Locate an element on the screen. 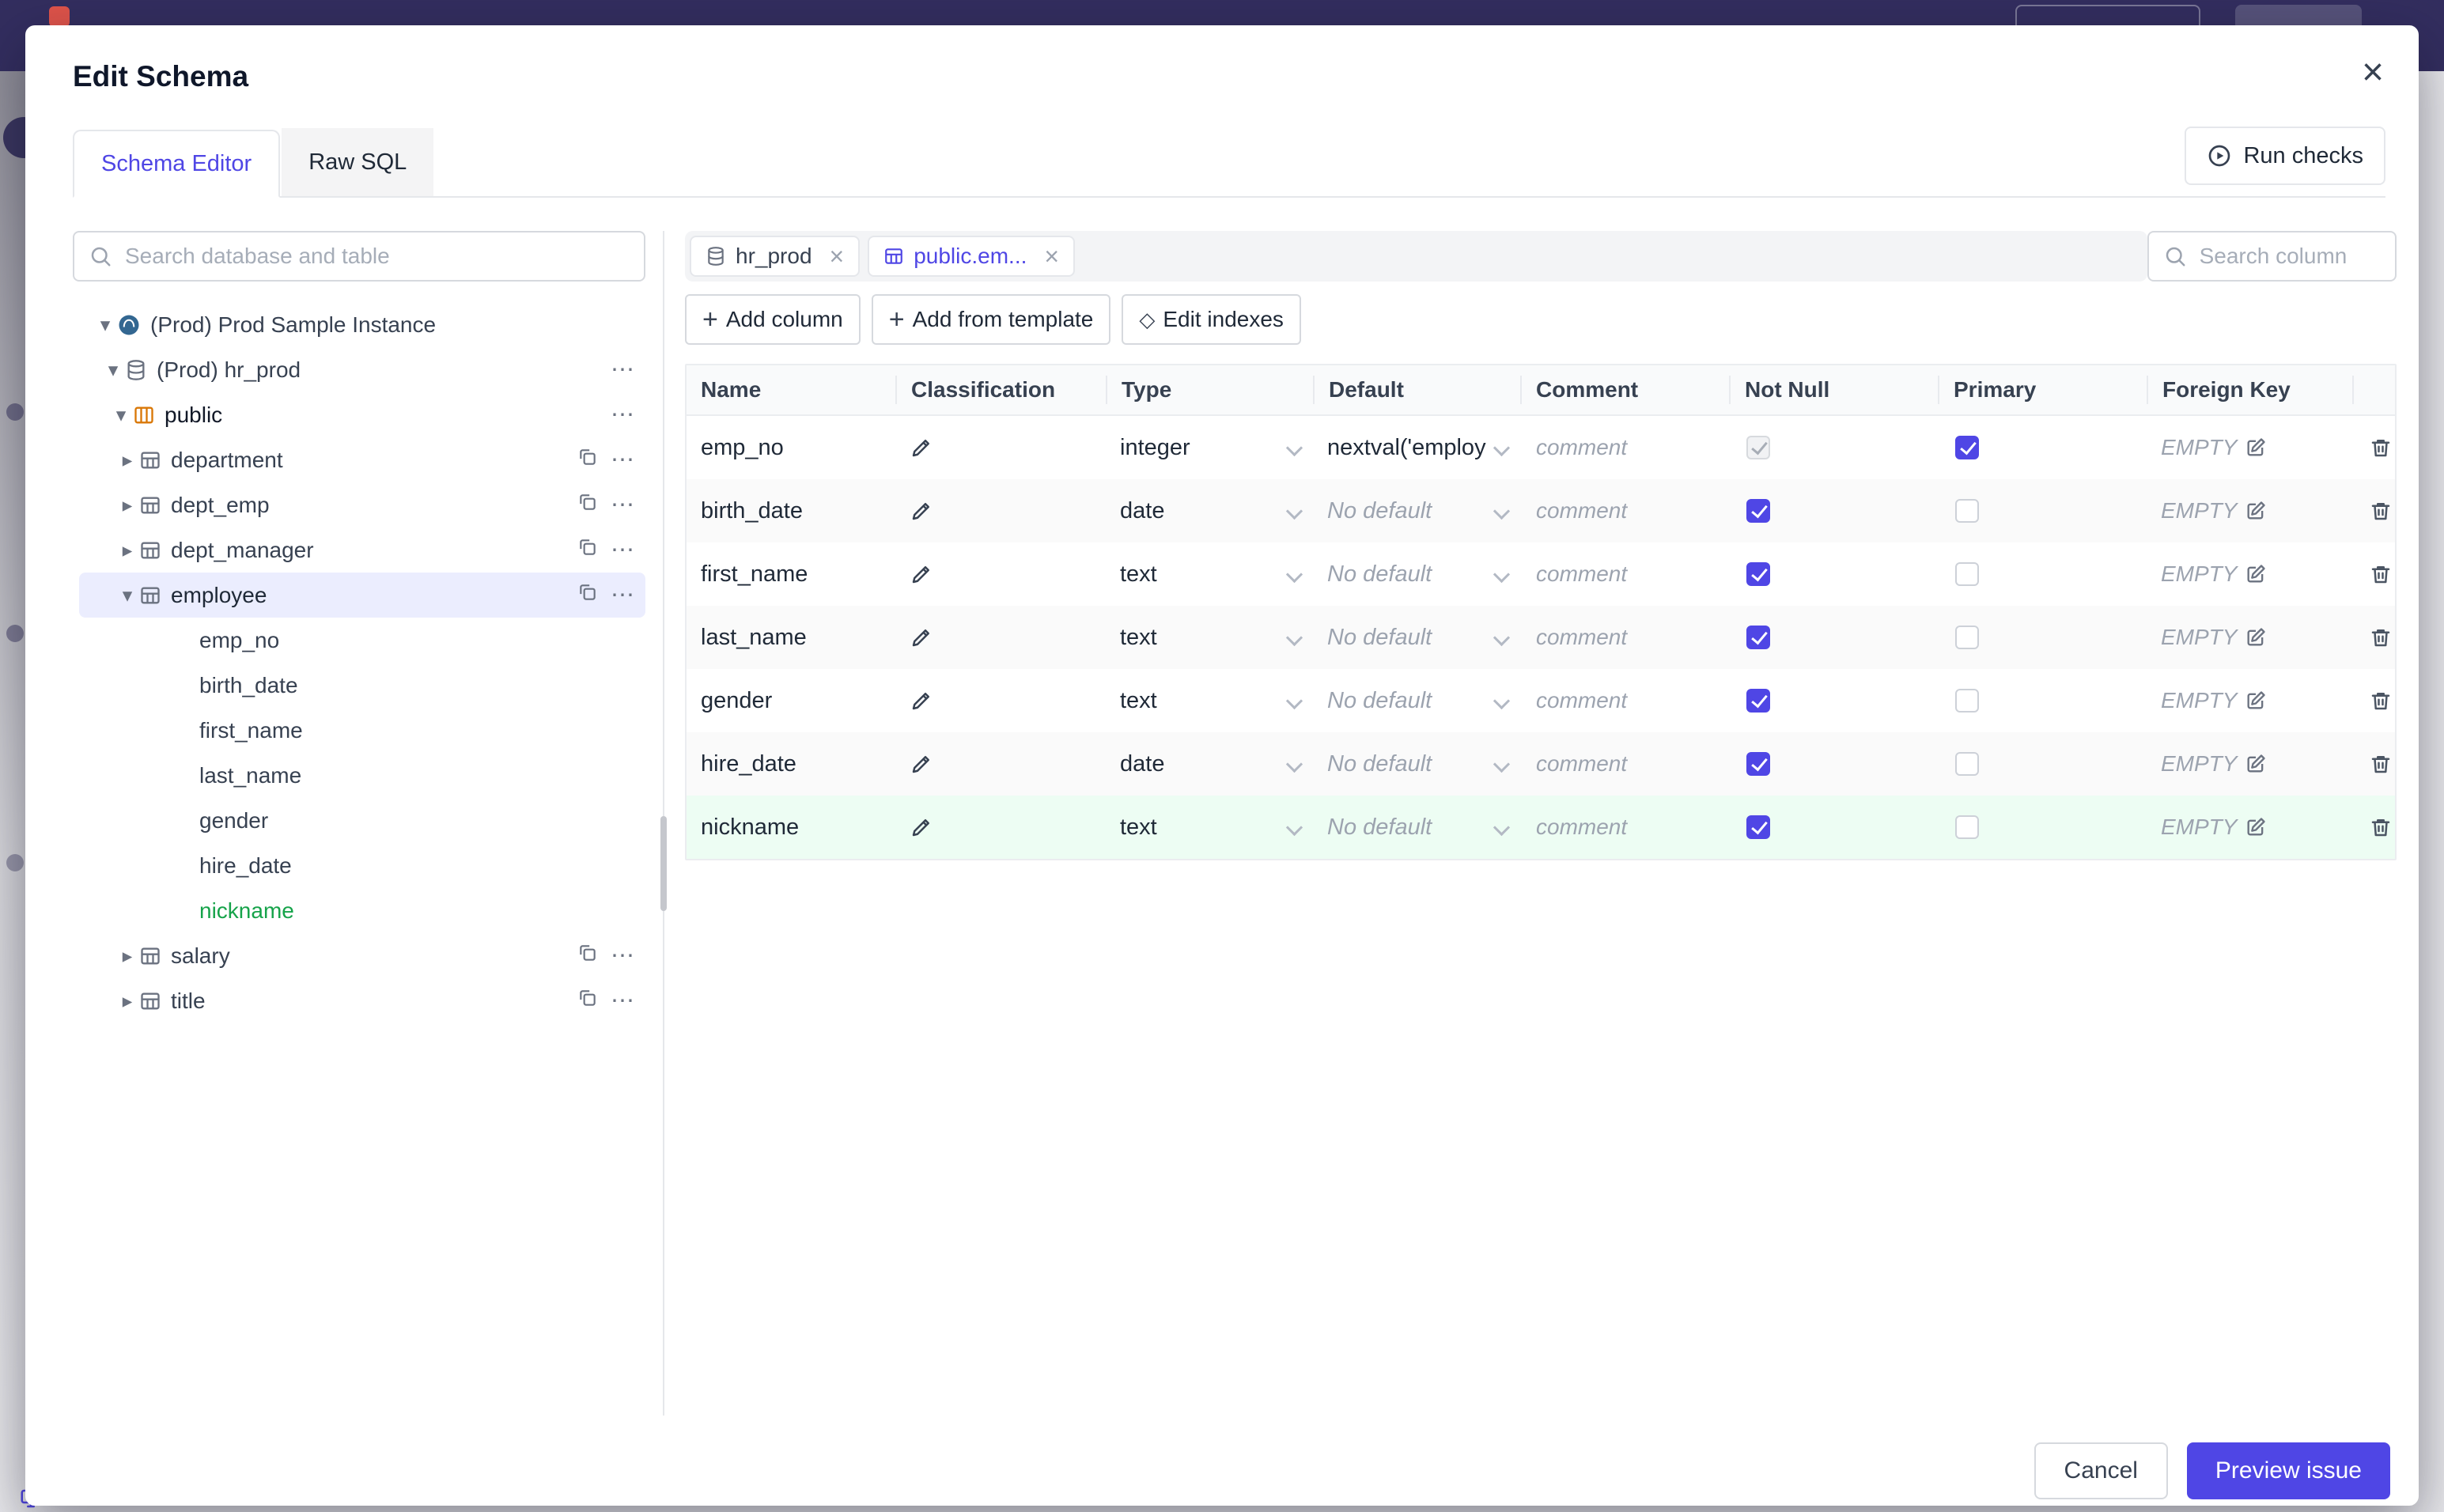 This screenshot has height=1512, width=2444. default-select: nextval('employ is located at coordinates (1416, 448).